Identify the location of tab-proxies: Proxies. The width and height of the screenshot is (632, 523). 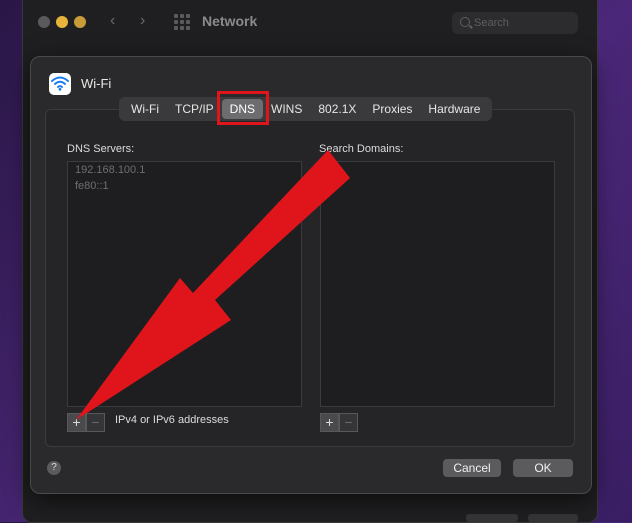
(392, 109).